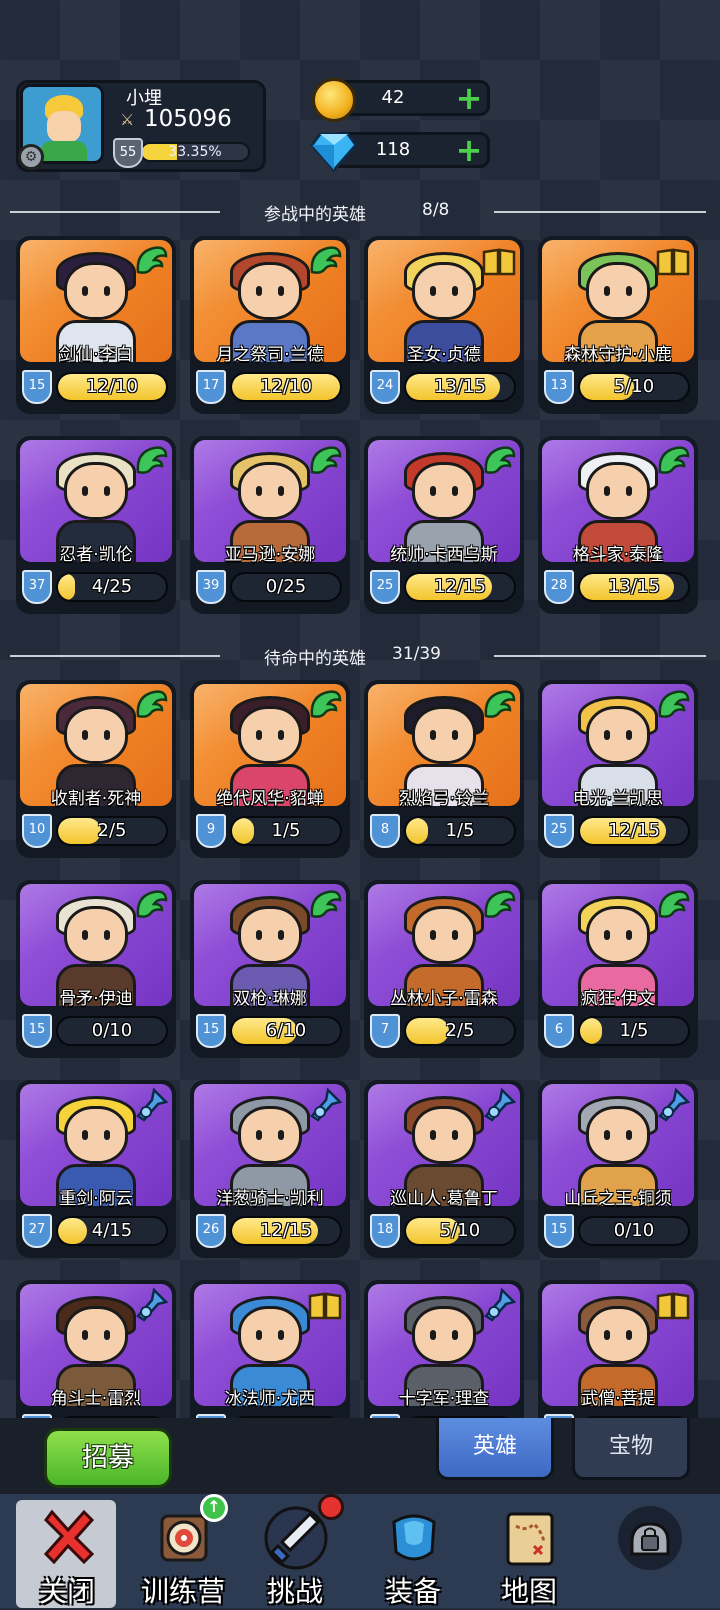  What do you see at coordinates (416, 654) in the screenshot?
I see `standby-section-count: 31/39` at bounding box center [416, 654].